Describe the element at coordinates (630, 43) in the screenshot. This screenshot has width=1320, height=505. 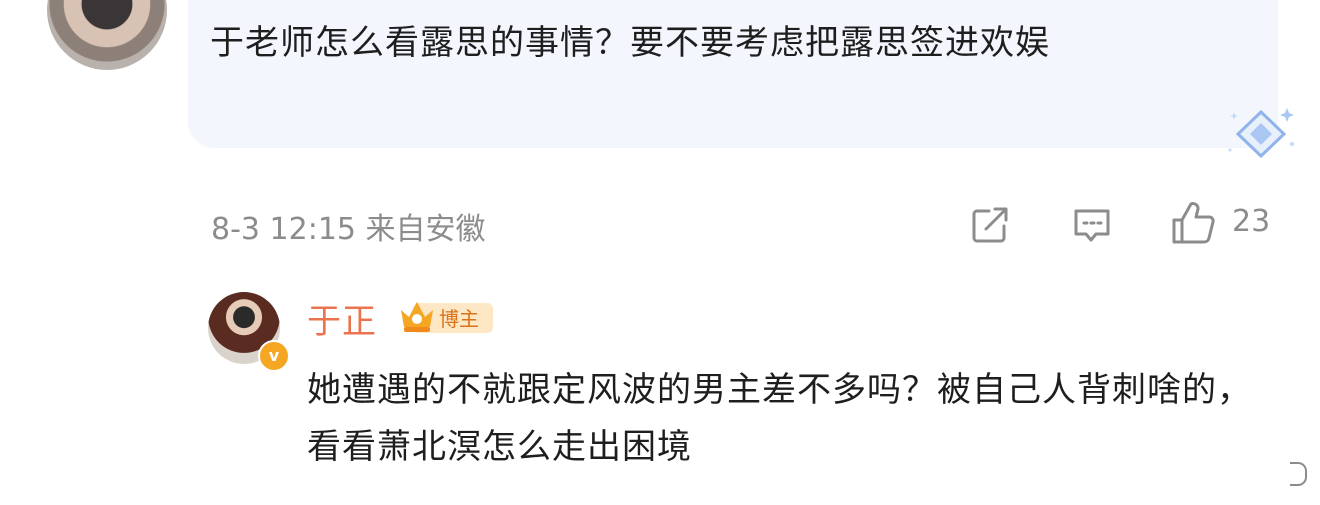
I see `comment-text: 于老师怎么看露思的事情？要不要考虑把露思签进欢娱` at that location.